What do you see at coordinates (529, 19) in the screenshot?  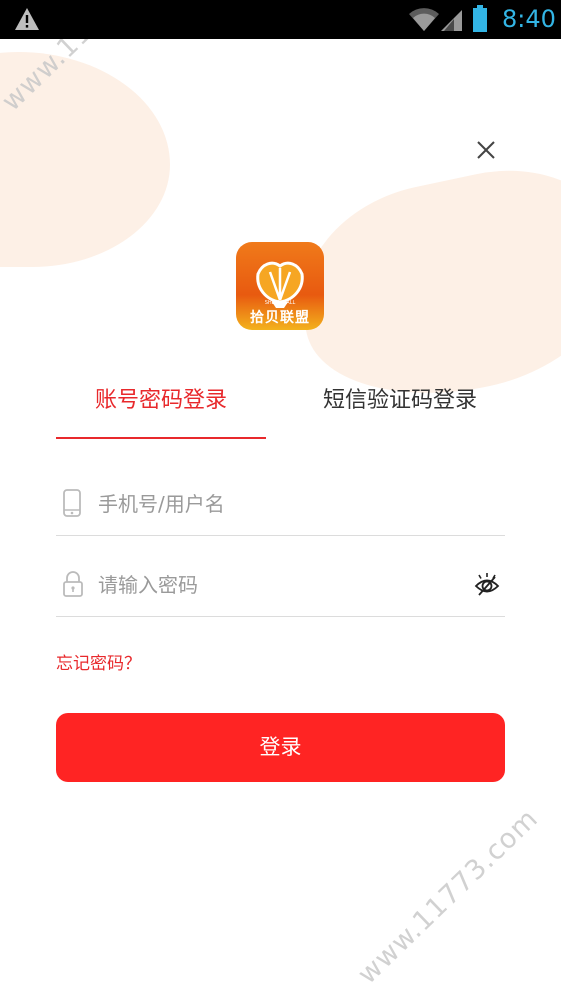 I see `status-time: 8:40` at bounding box center [529, 19].